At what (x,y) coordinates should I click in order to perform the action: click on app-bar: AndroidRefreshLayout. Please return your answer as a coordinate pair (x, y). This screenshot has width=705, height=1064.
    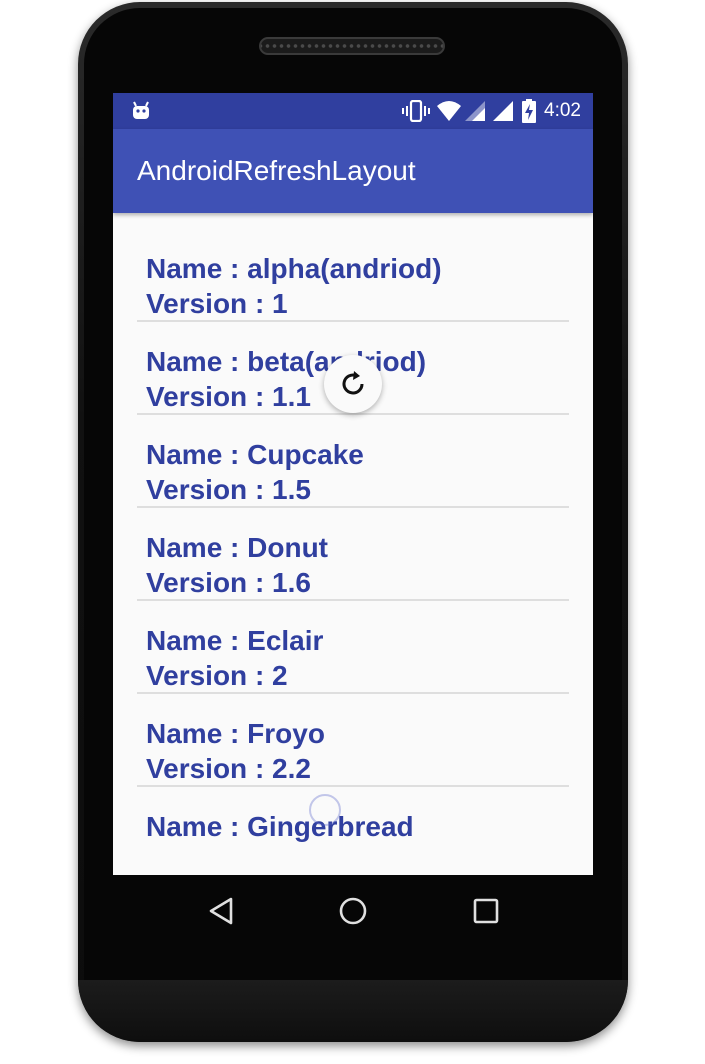
    Looking at the image, I should click on (353, 171).